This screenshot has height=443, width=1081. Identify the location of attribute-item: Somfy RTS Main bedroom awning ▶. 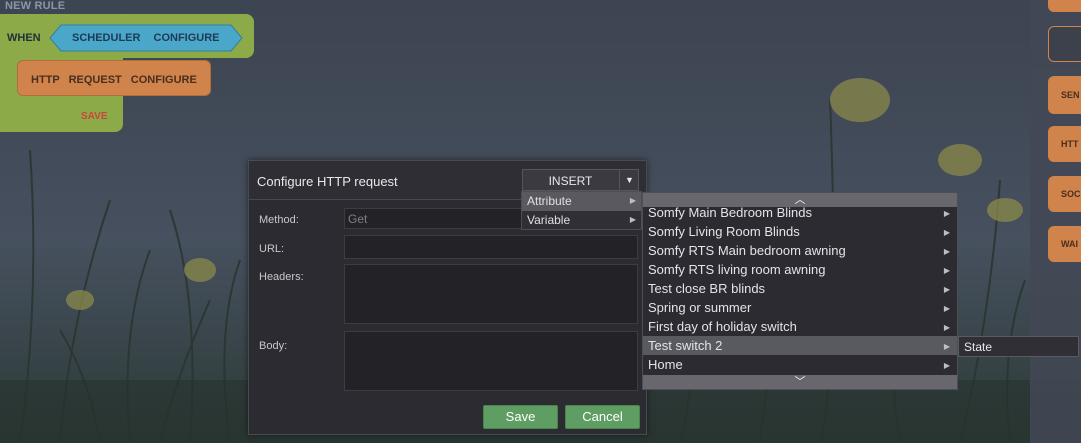
(800, 250).